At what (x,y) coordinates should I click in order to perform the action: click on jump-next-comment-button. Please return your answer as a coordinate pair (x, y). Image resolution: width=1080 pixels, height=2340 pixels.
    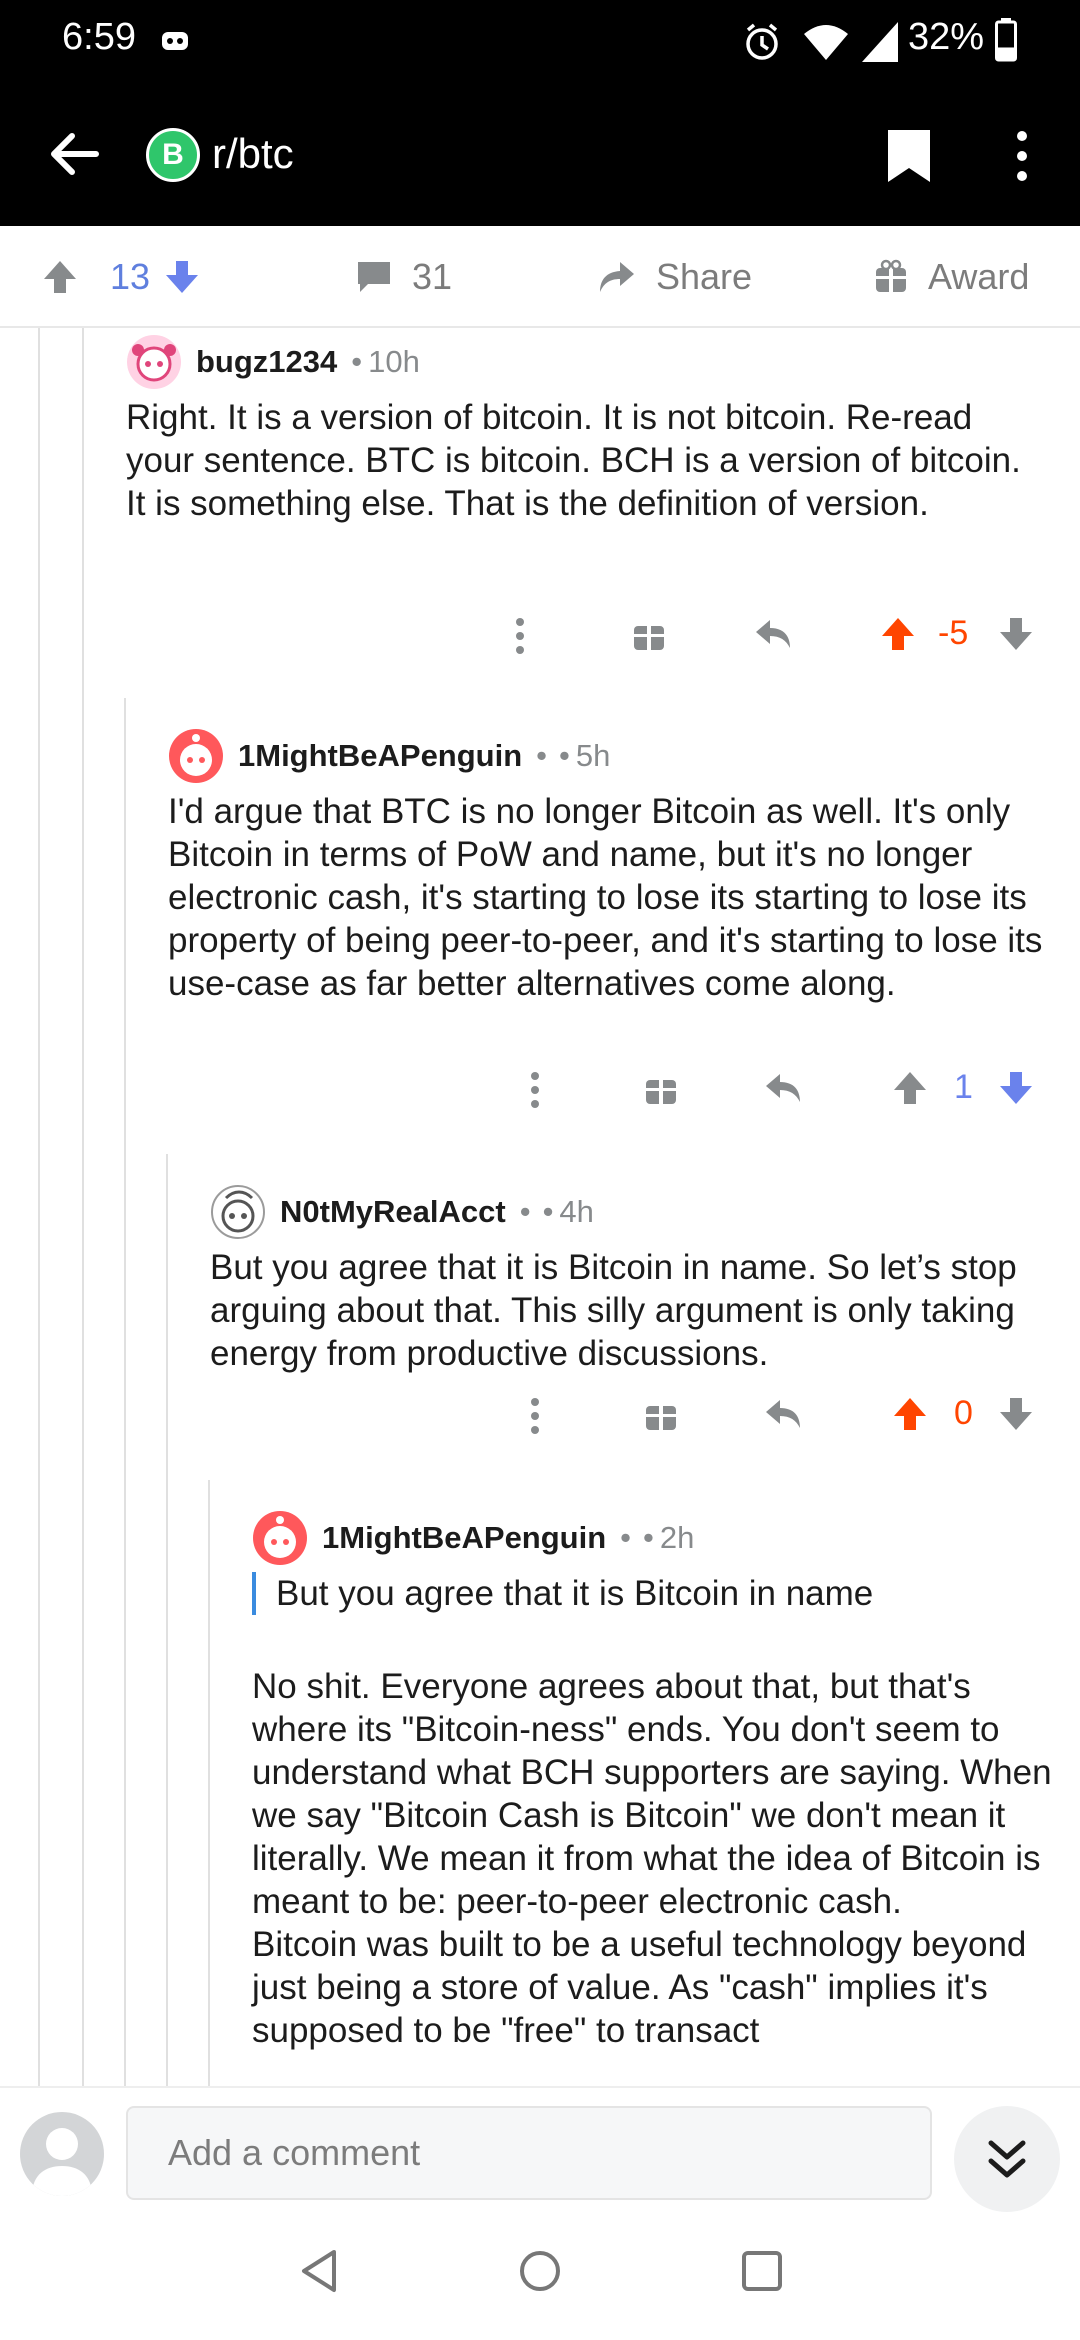
    Looking at the image, I should click on (1007, 2159).